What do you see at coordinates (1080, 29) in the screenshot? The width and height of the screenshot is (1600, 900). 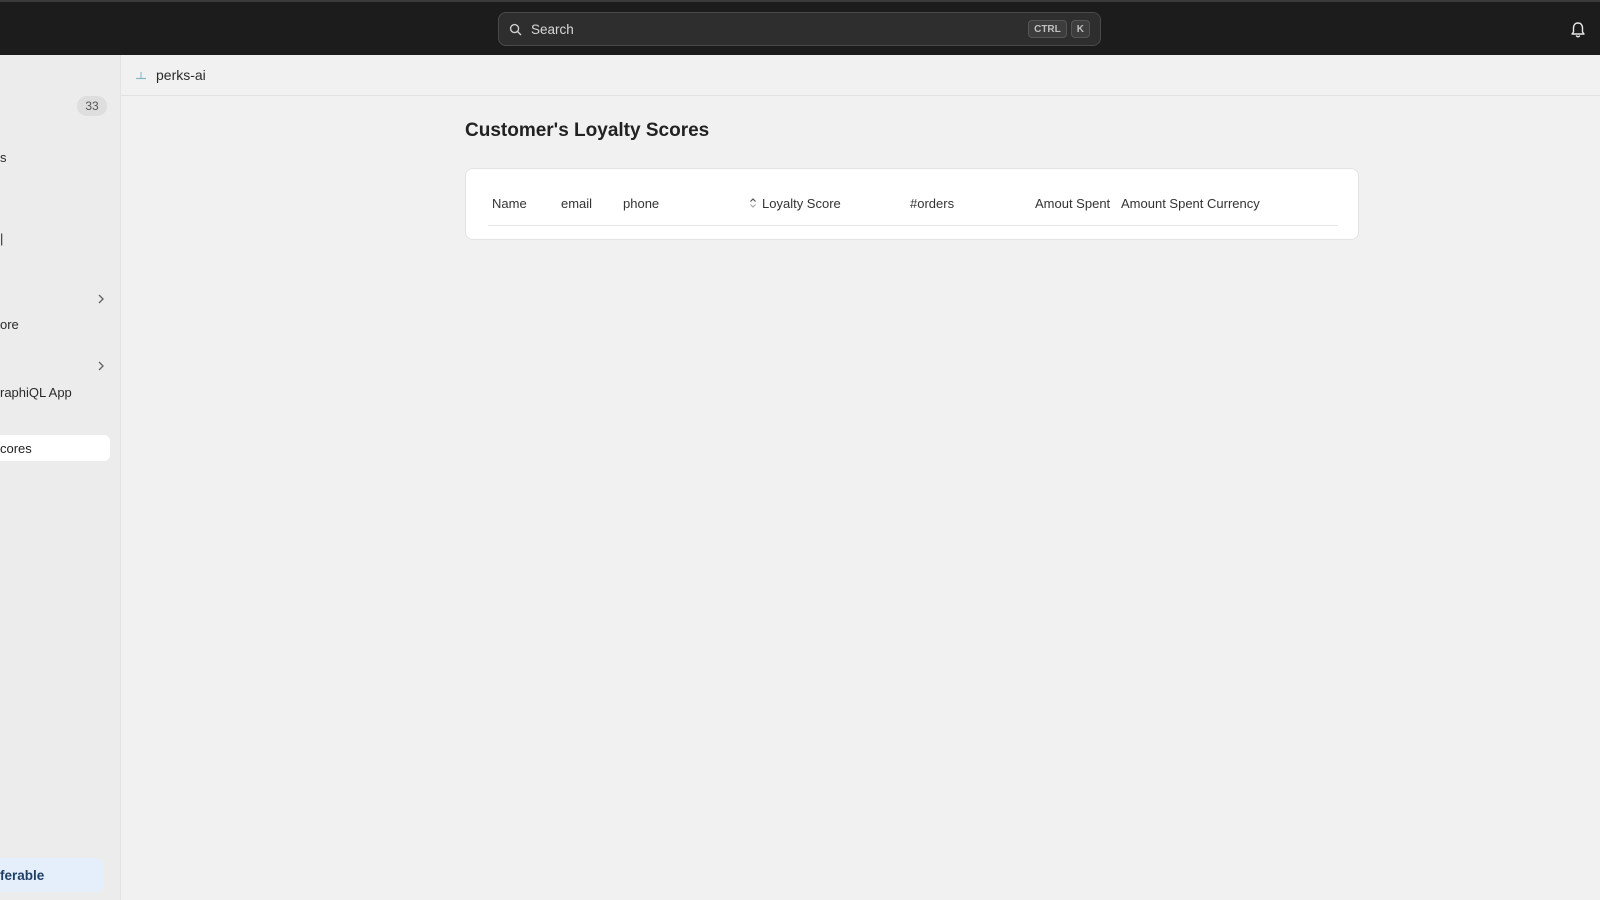 I see `shortcut-k-key: K` at bounding box center [1080, 29].